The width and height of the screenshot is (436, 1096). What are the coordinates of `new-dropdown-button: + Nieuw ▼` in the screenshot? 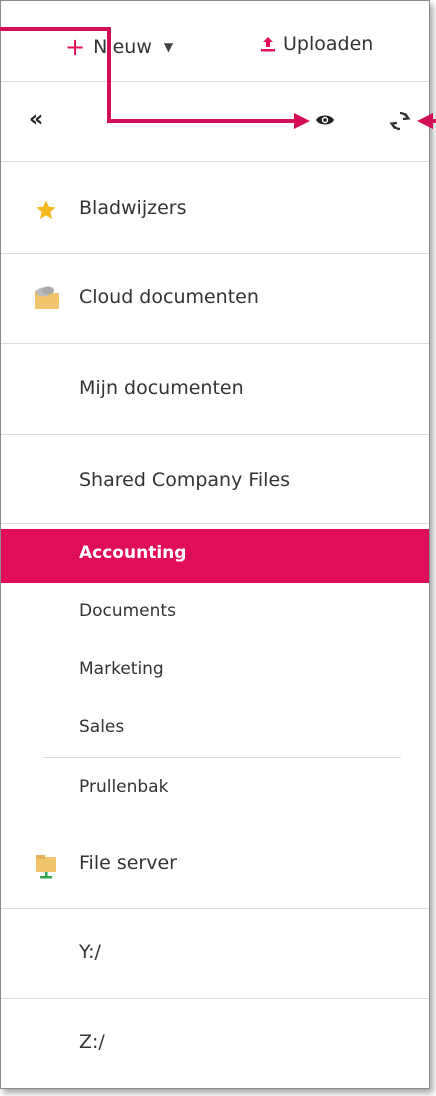 It's located at (119, 47).